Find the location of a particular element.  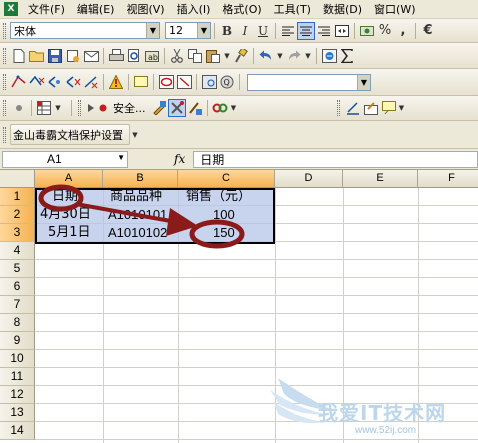

new-document-icon is located at coordinates (19, 56).